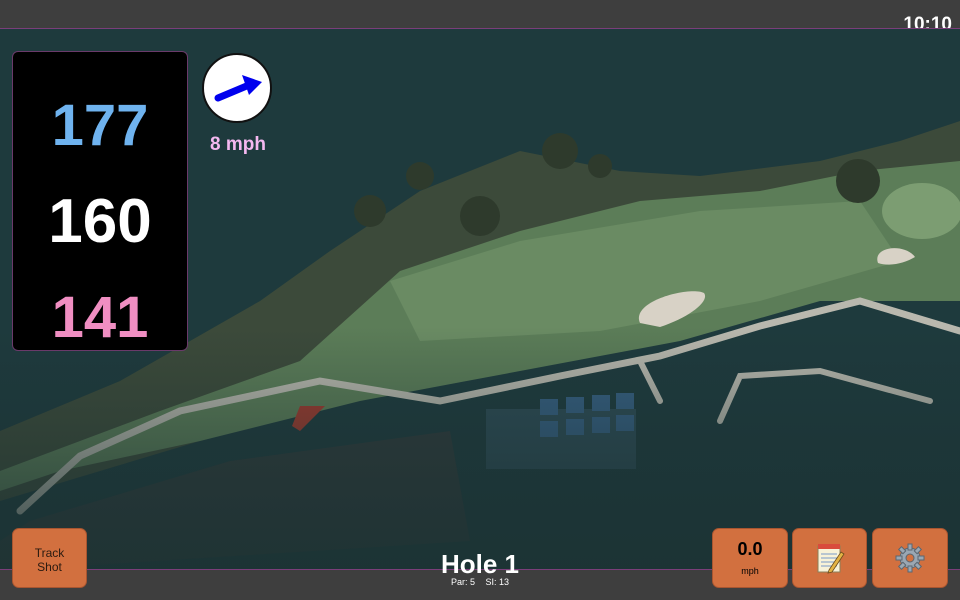 The width and height of the screenshot is (960, 600). I want to click on hole-info: Par: 5 SI: 13, so click(480, 582).